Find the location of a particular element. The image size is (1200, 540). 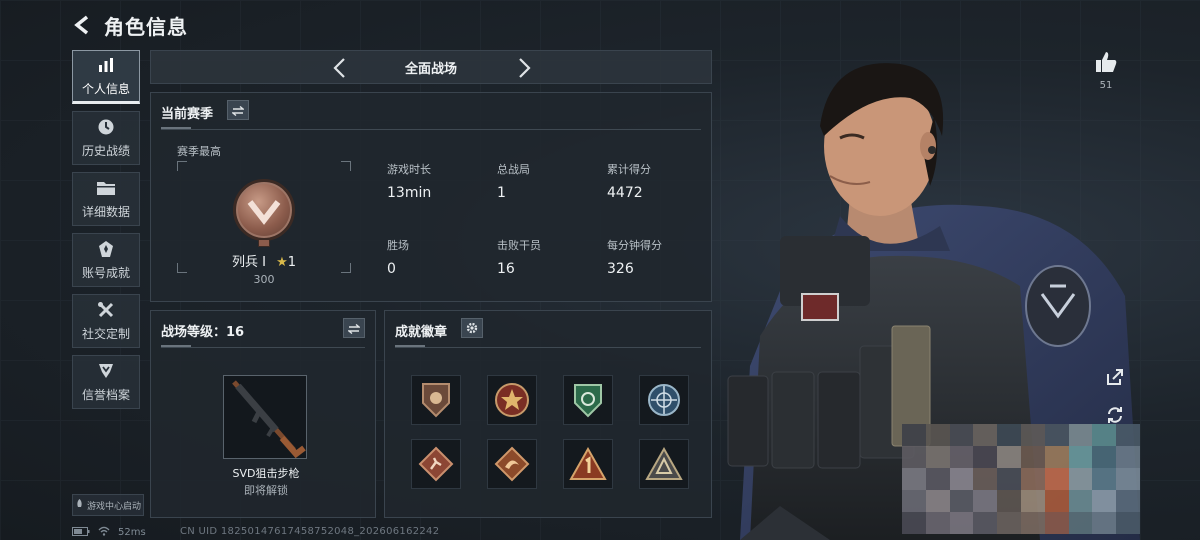

rank-stars: 1 is located at coordinates (292, 262).